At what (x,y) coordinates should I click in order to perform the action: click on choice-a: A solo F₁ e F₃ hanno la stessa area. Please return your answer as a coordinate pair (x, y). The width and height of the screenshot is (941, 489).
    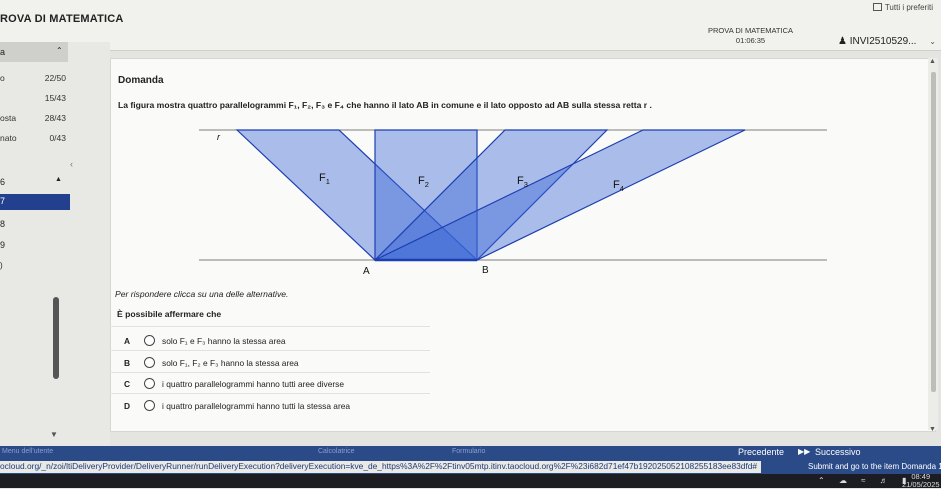
    Looking at the image, I should click on (266, 342).